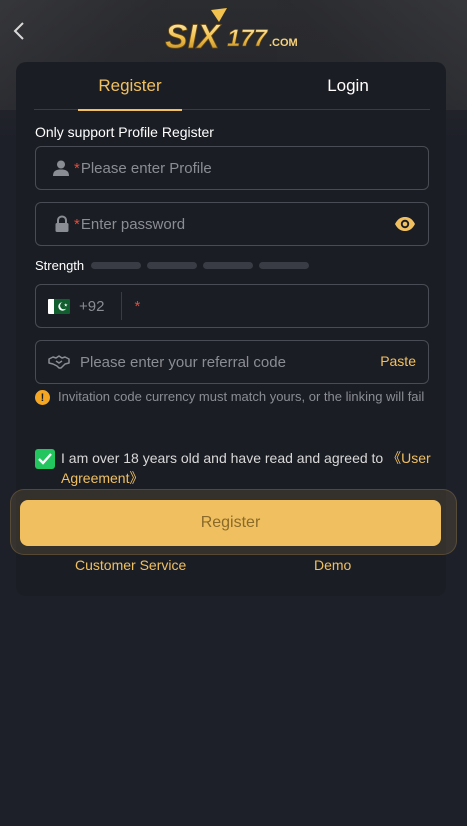  What do you see at coordinates (130, 86) in the screenshot?
I see `tab-register: Register` at bounding box center [130, 86].